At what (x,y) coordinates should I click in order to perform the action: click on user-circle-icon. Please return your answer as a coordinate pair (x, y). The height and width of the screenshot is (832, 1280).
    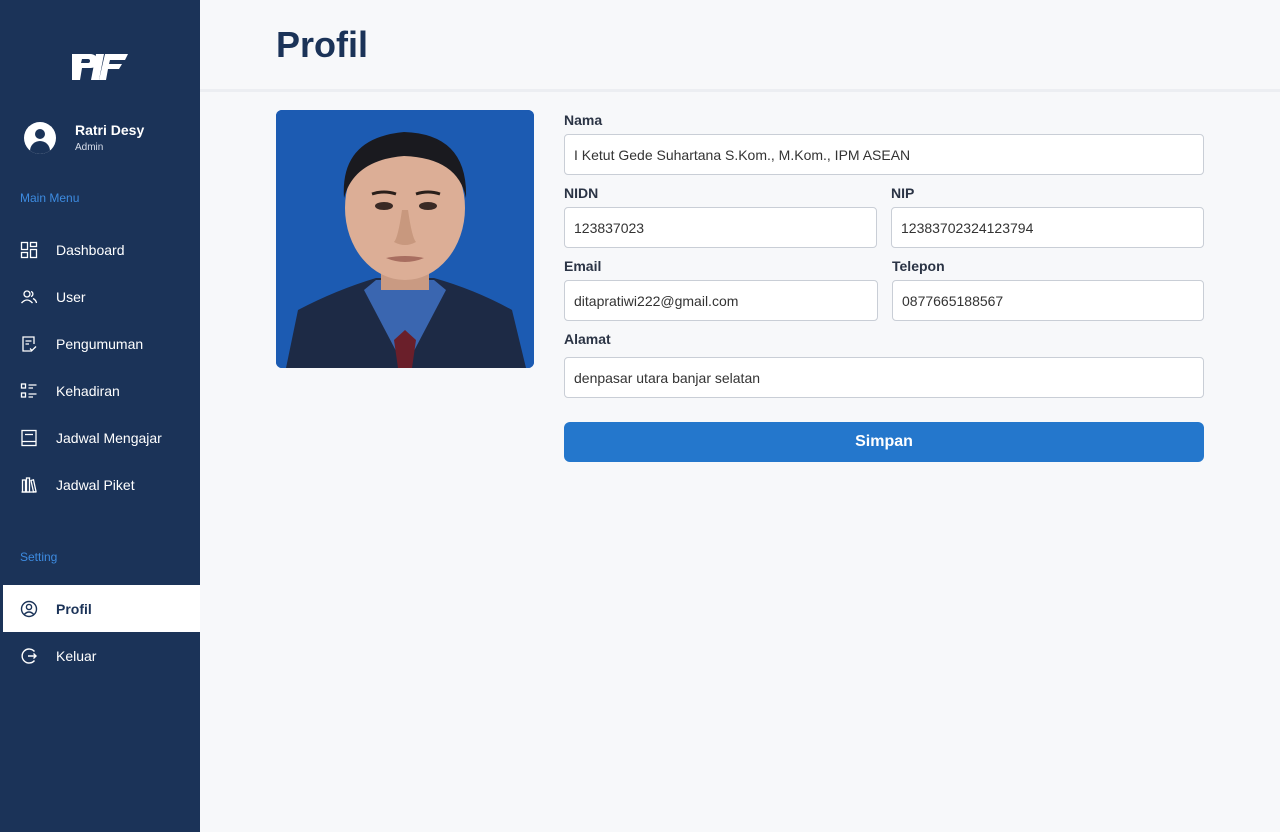
    Looking at the image, I should click on (29, 609).